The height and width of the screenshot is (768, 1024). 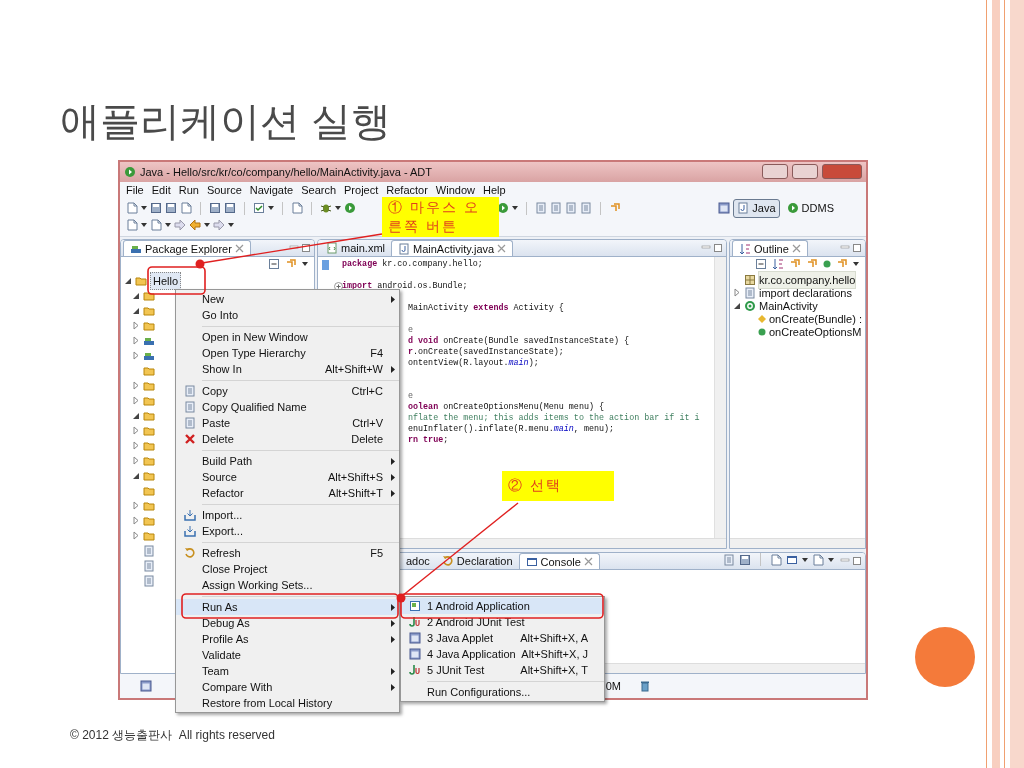 What do you see at coordinates (756, 208) in the screenshot?
I see `perspective-button: Java` at bounding box center [756, 208].